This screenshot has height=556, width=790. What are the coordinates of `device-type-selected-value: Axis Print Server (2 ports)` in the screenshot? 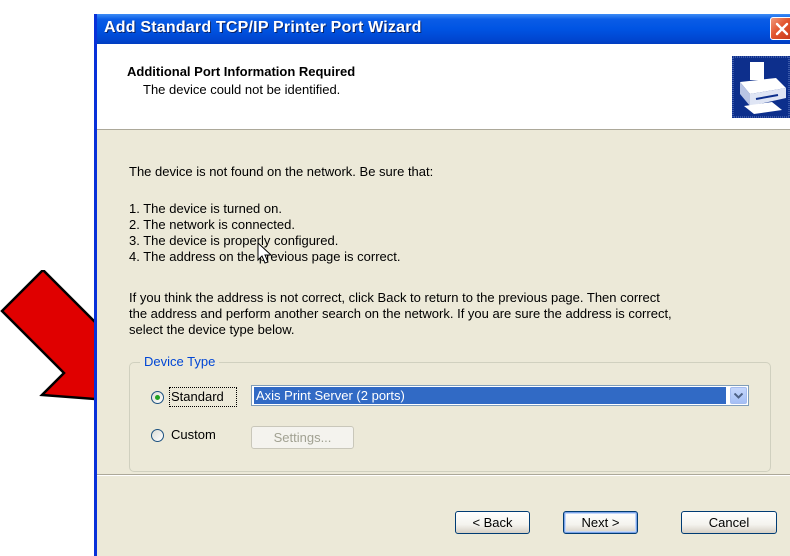 It's located at (490, 395).